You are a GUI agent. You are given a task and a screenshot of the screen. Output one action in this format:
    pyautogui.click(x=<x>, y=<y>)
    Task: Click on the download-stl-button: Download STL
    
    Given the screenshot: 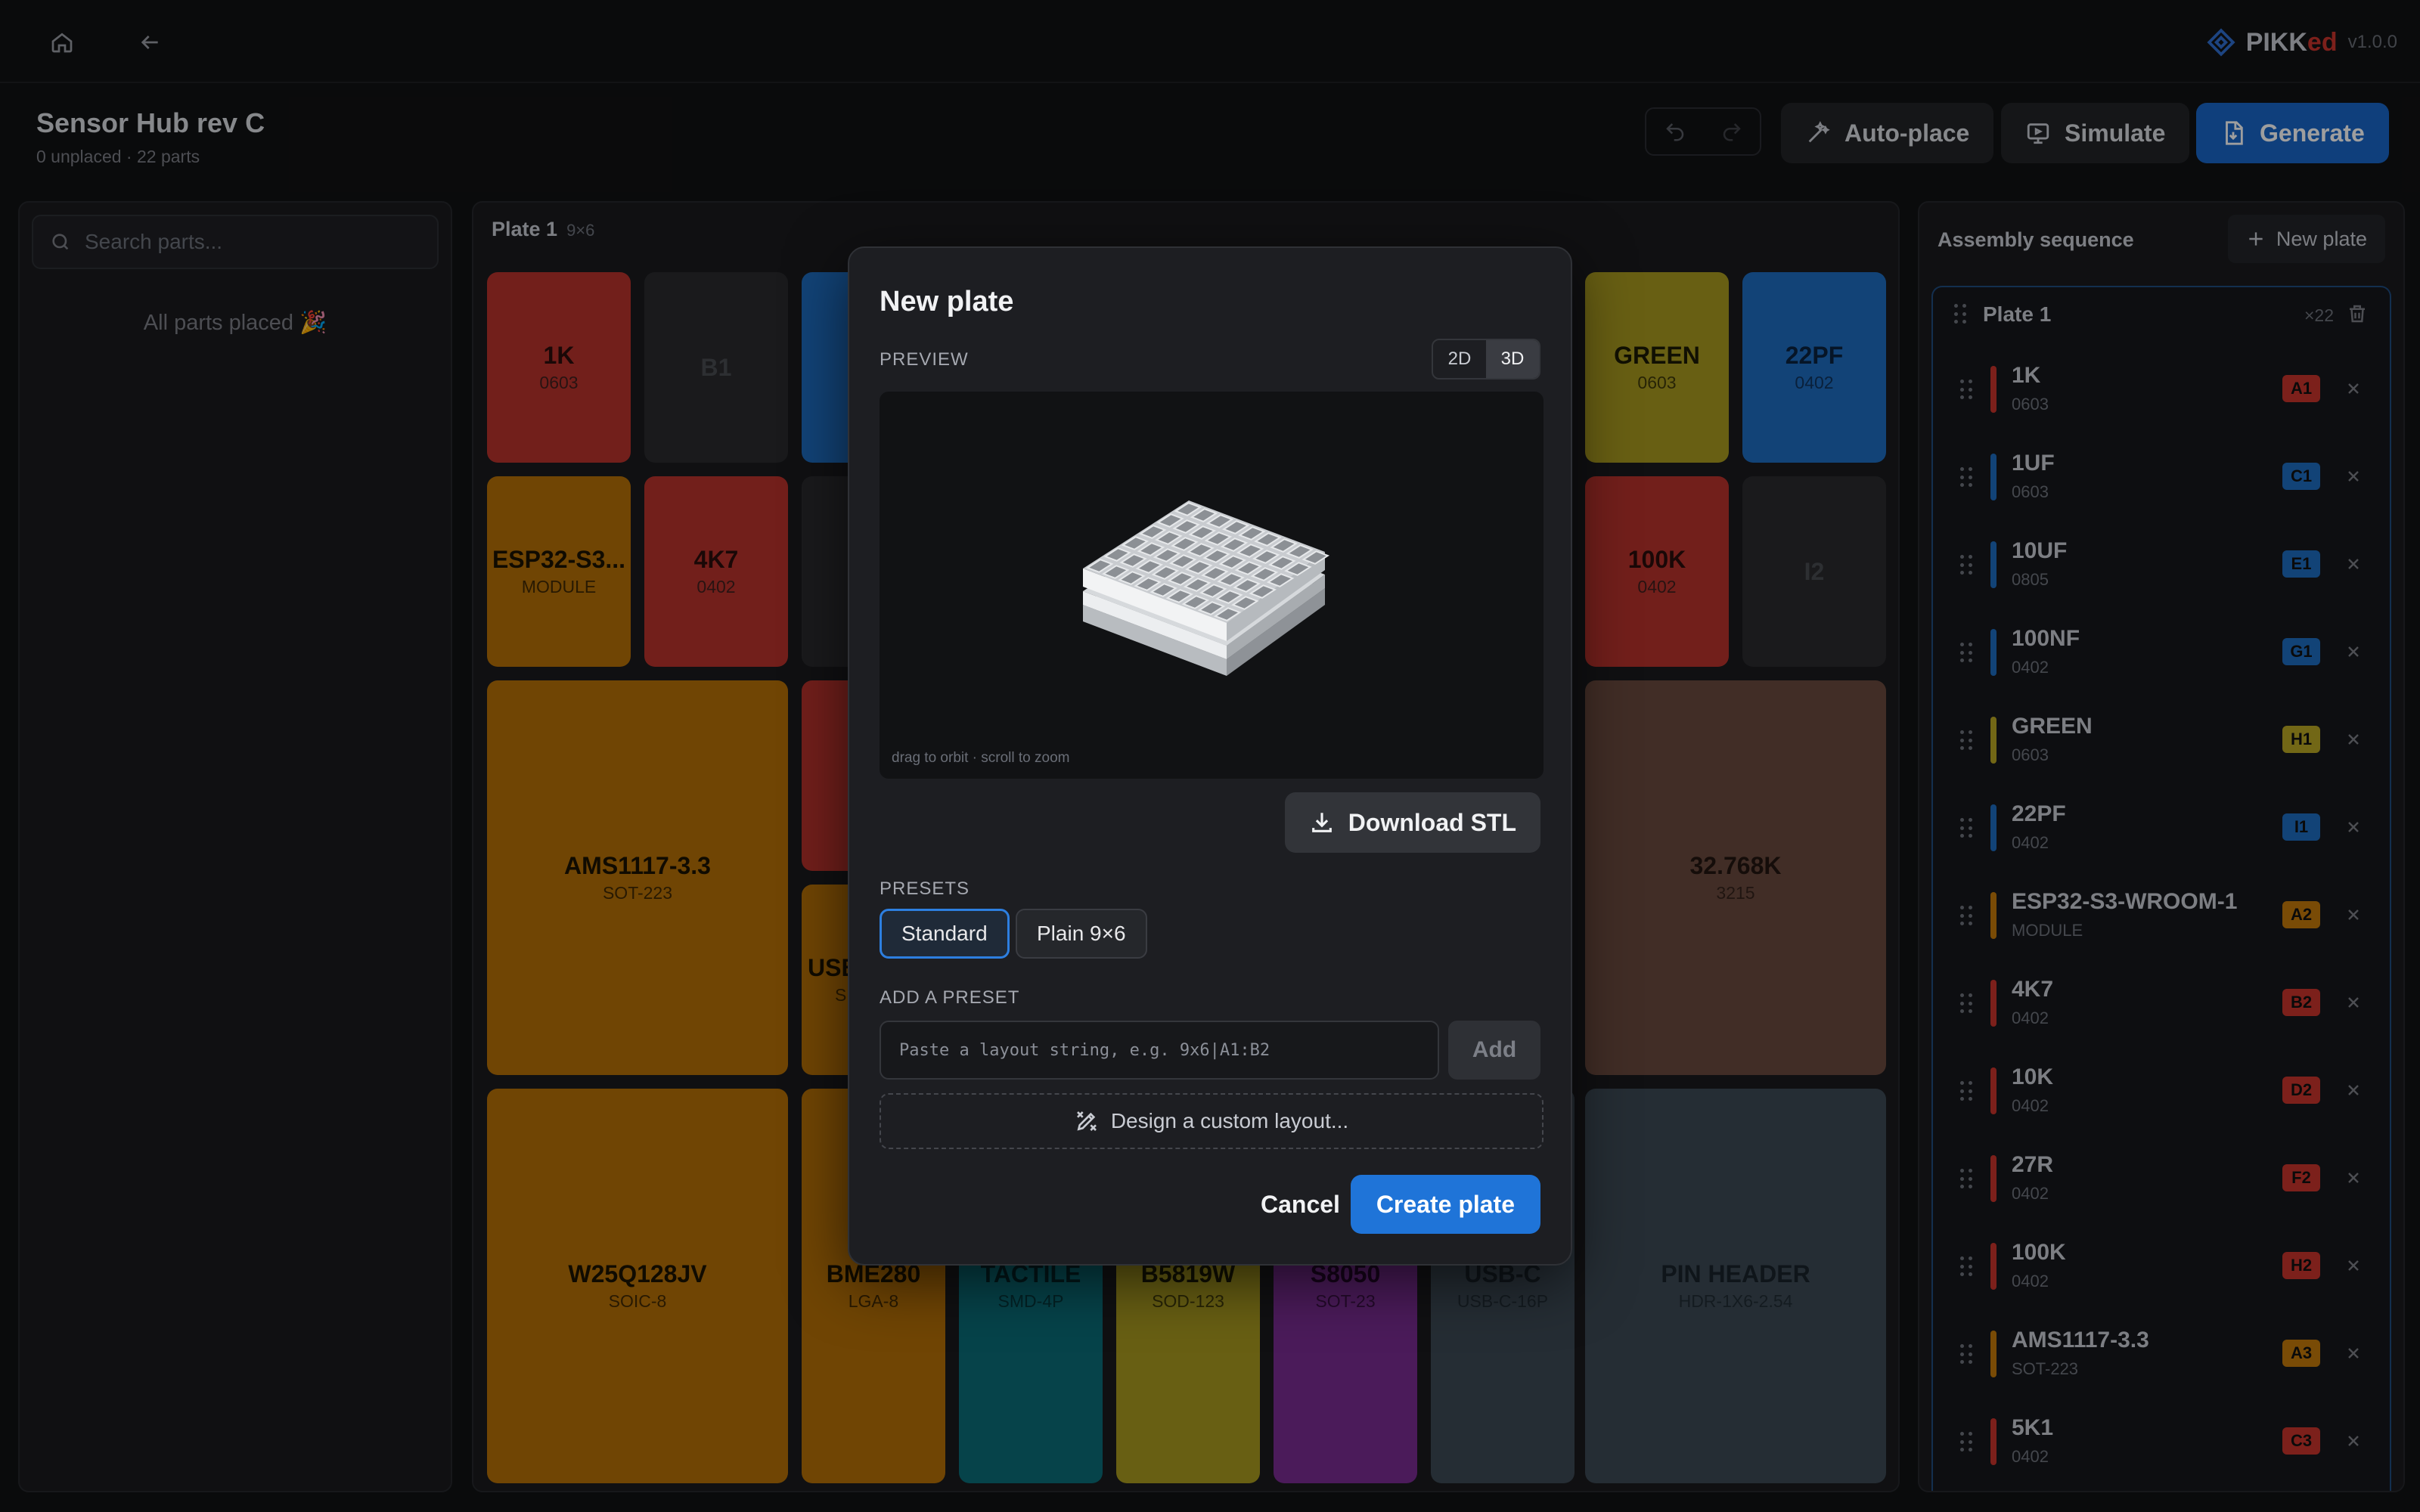 What is the action you would take?
    pyautogui.click(x=1412, y=823)
    